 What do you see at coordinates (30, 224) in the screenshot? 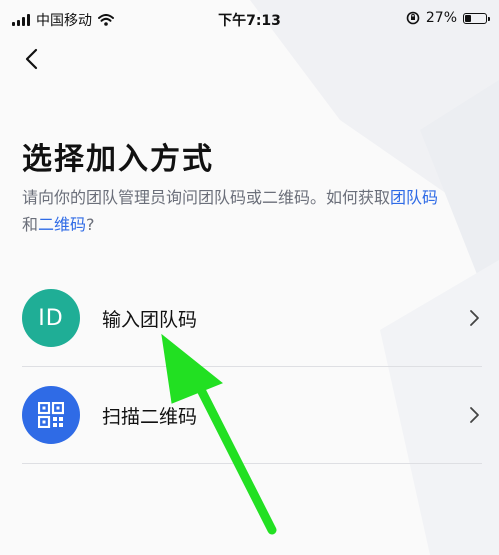
I see `subtitle-and: 和` at bounding box center [30, 224].